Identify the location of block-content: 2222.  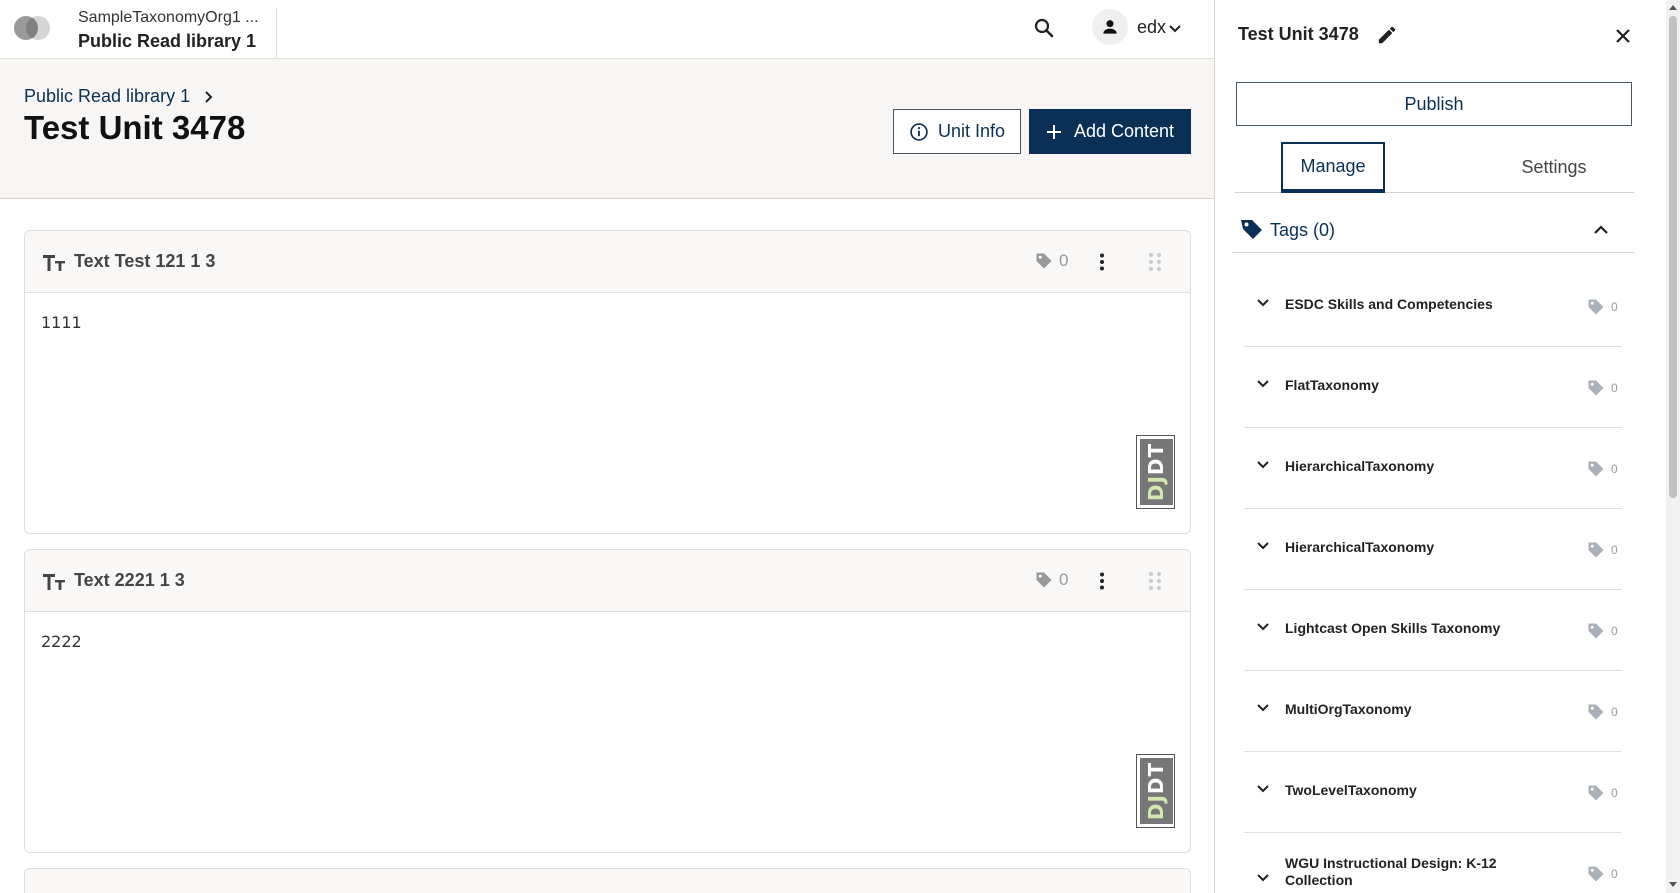
(61, 641).